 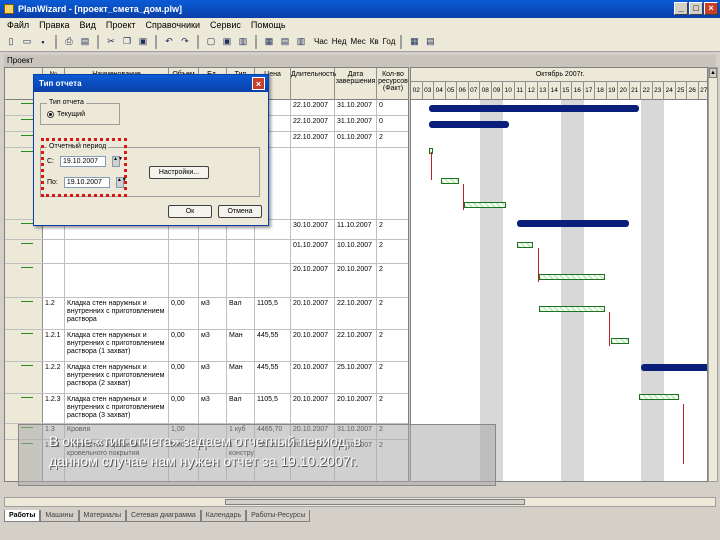 What do you see at coordinates (430, 42) in the screenshot?
I see `report-icon: ▤` at bounding box center [430, 42].